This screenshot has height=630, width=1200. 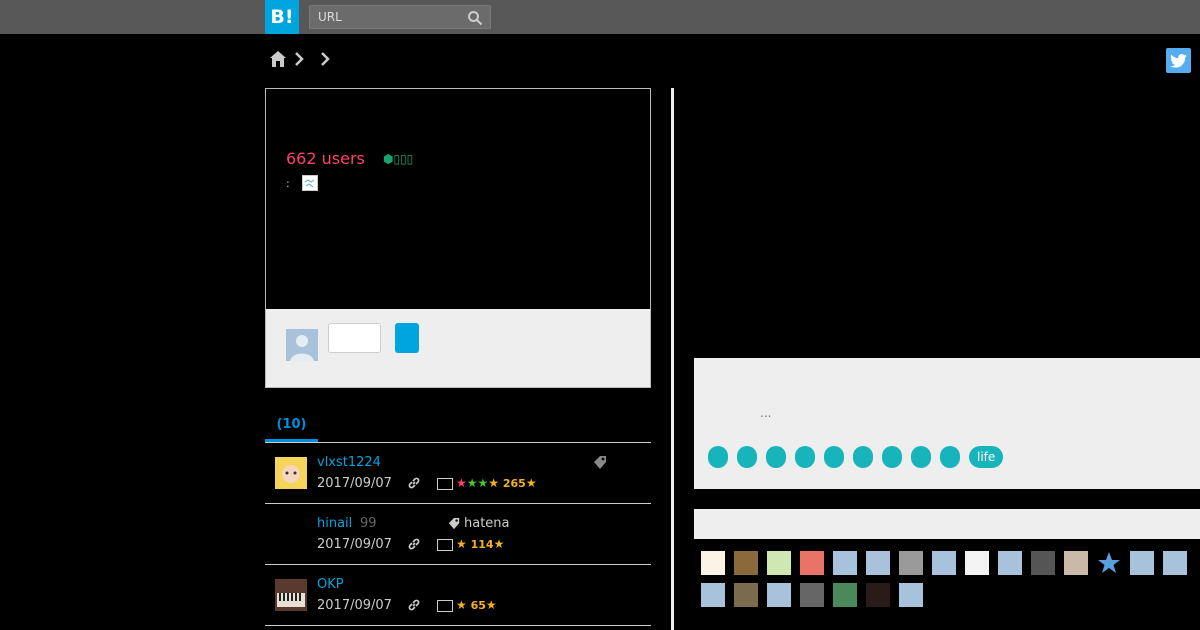 I want to click on star-icon, so click(x=1109, y=563).